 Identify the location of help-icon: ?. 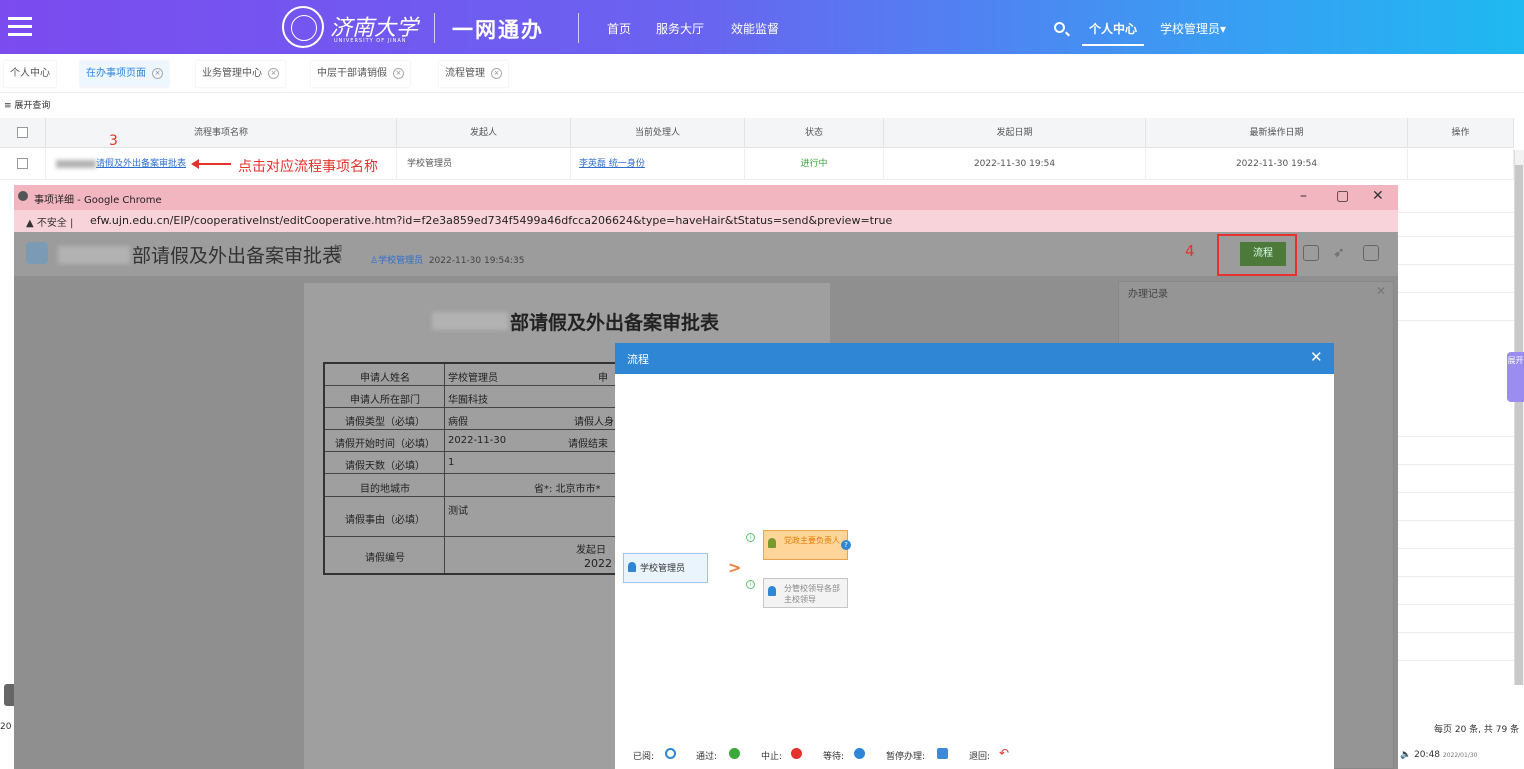
(846, 545).